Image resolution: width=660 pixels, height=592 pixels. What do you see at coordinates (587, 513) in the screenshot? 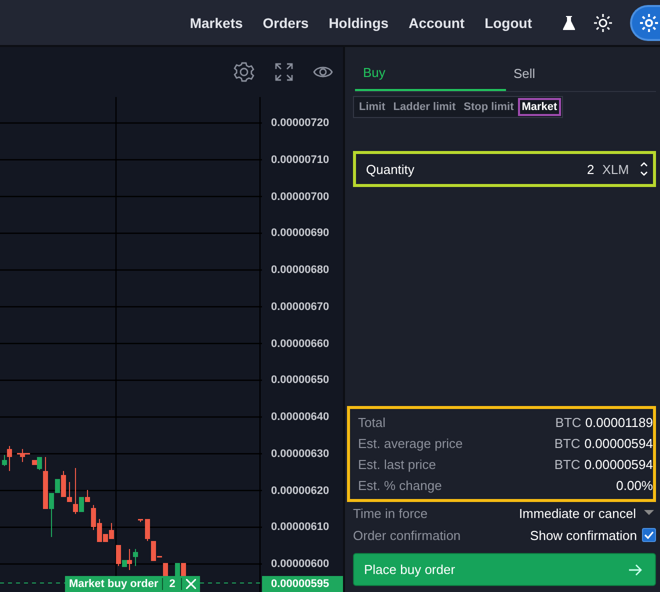
I see `time-in-force-dropdown: Immediate or cancel` at bounding box center [587, 513].